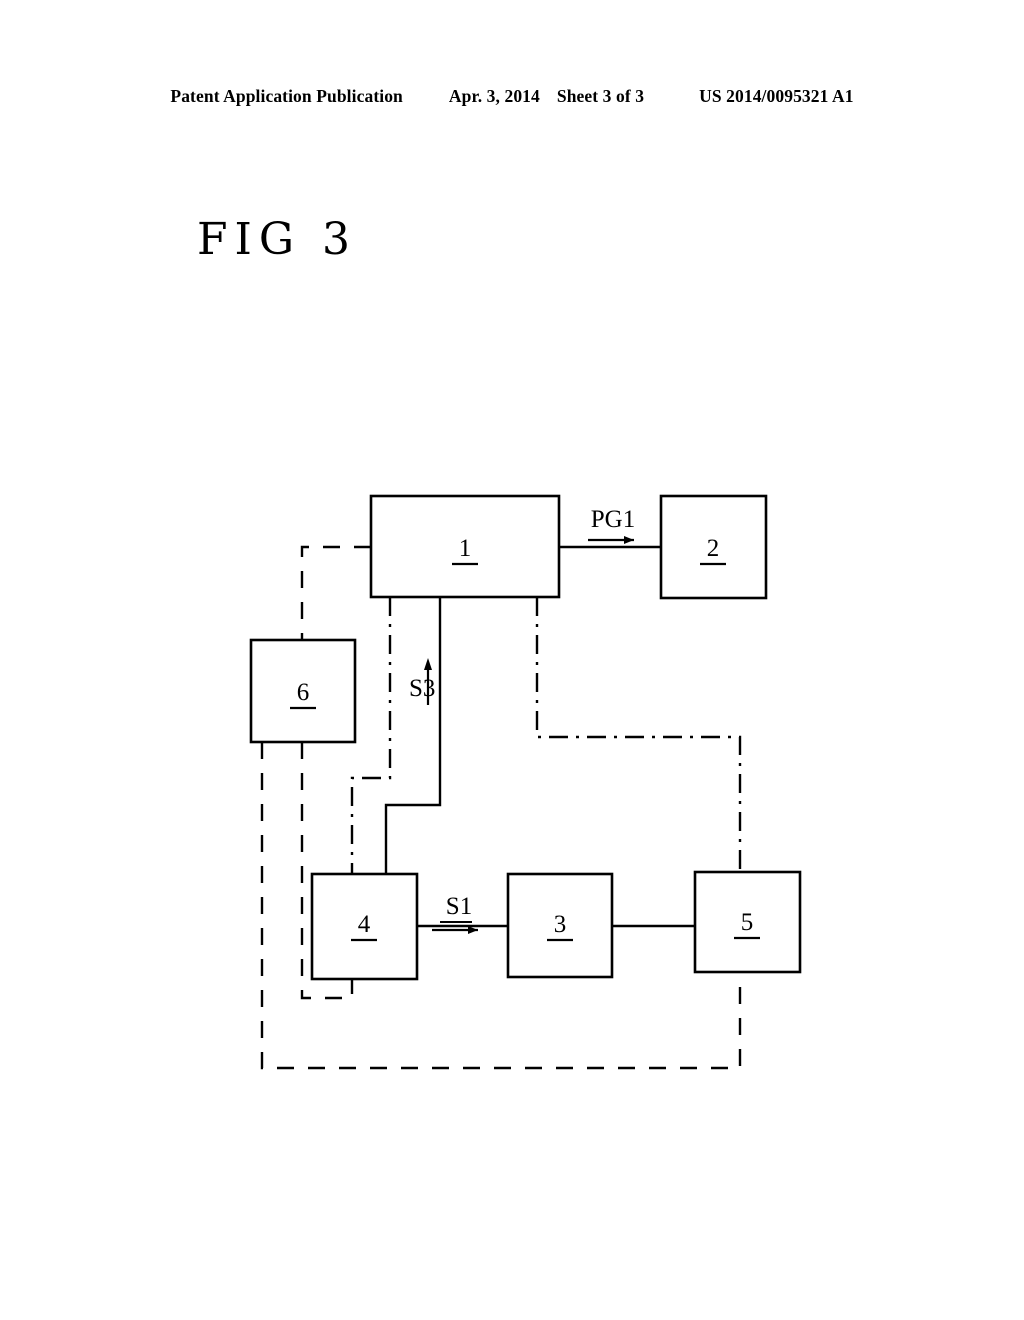  What do you see at coordinates (371, 735) in the screenshot?
I see `connection-block1-to-block4-dashdot` at bounding box center [371, 735].